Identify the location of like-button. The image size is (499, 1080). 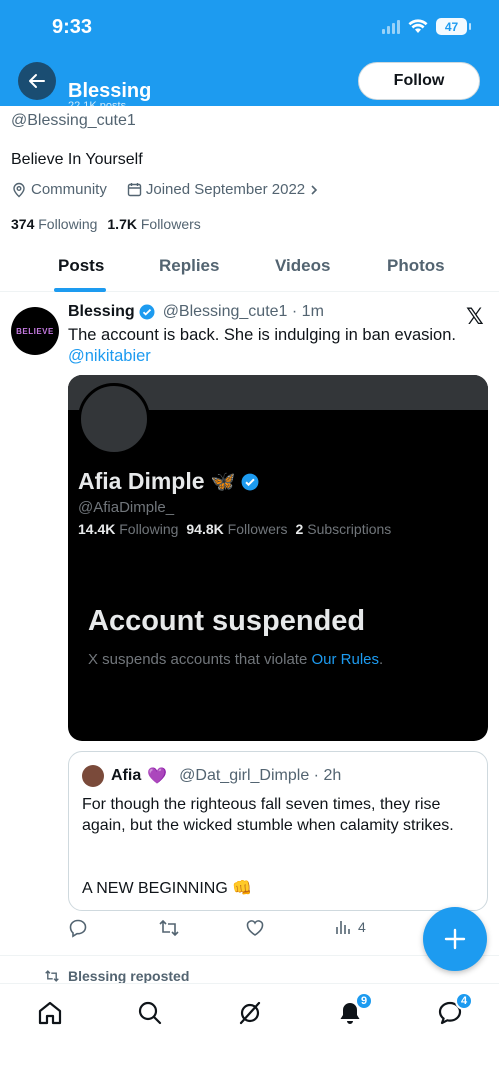
(255, 928).